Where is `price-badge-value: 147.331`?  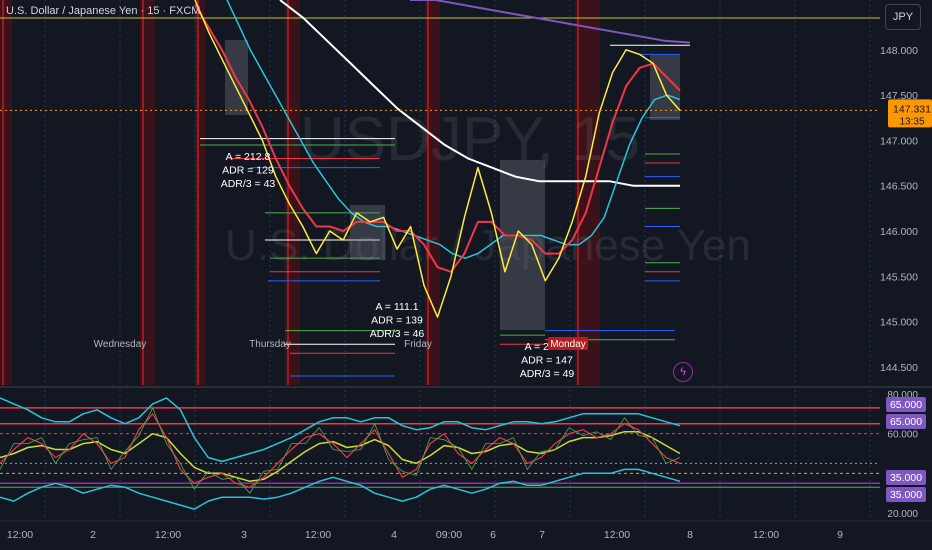
price-badge-value: 147.331 is located at coordinates (912, 109).